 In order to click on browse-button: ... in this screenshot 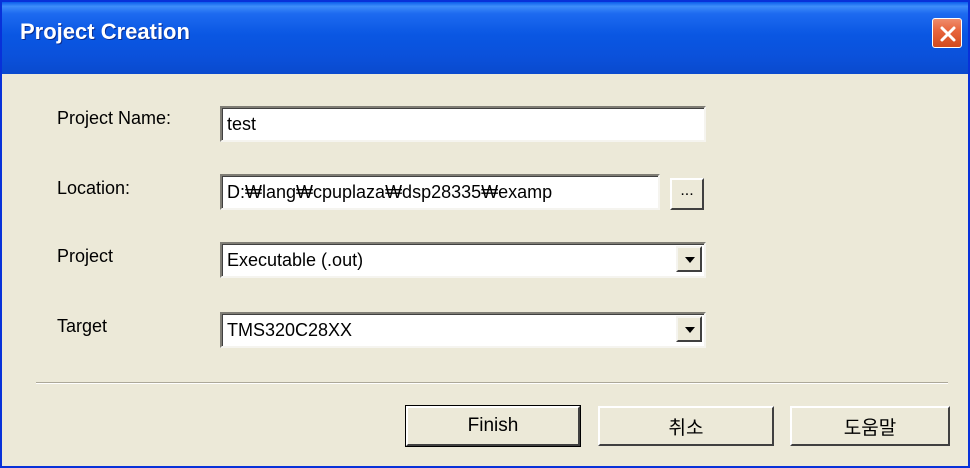, I will do `click(687, 194)`.